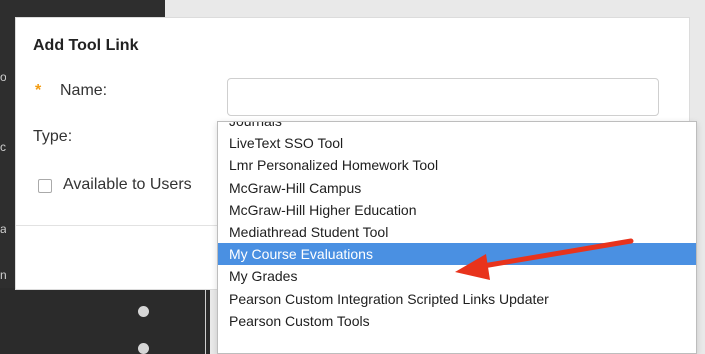 This screenshot has width=705, height=354. What do you see at coordinates (3, 229) in the screenshot?
I see `sidebar-edge-text: a` at bounding box center [3, 229].